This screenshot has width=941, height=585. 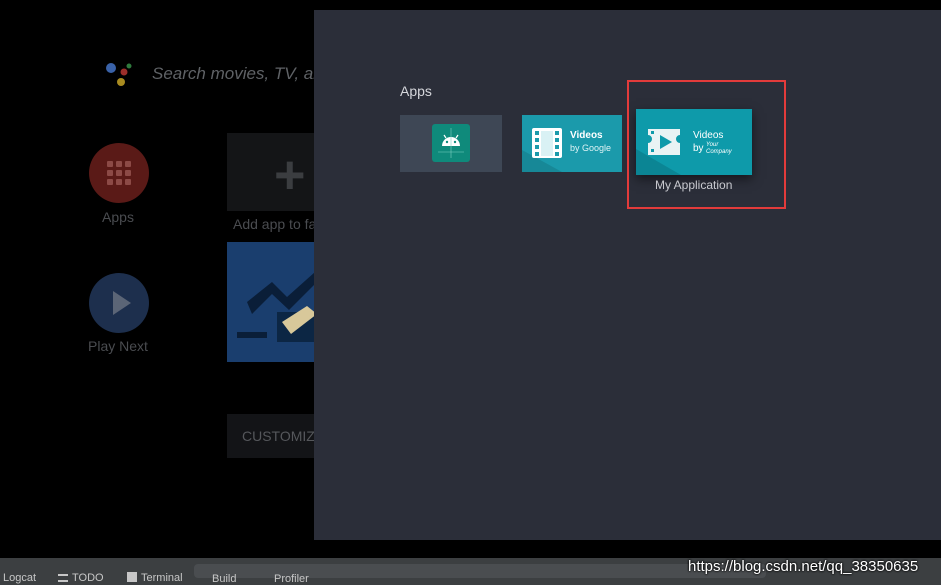 I want to click on customize-button: CUSTOMIZE, so click(x=277, y=436).